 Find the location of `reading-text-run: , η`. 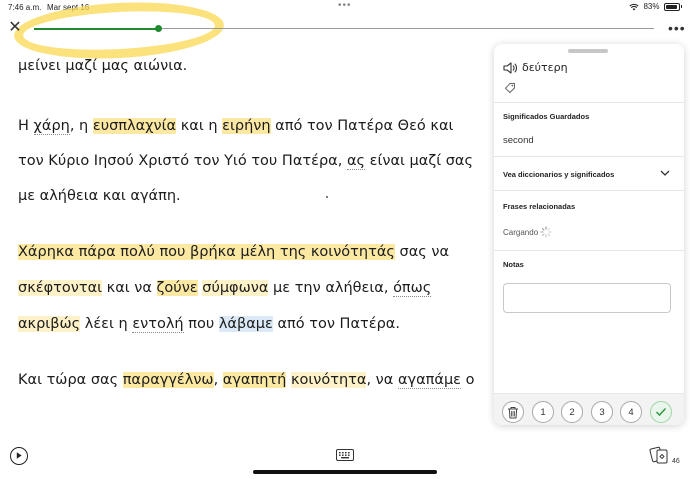

reading-text-run: , η is located at coordinates (81, 126).